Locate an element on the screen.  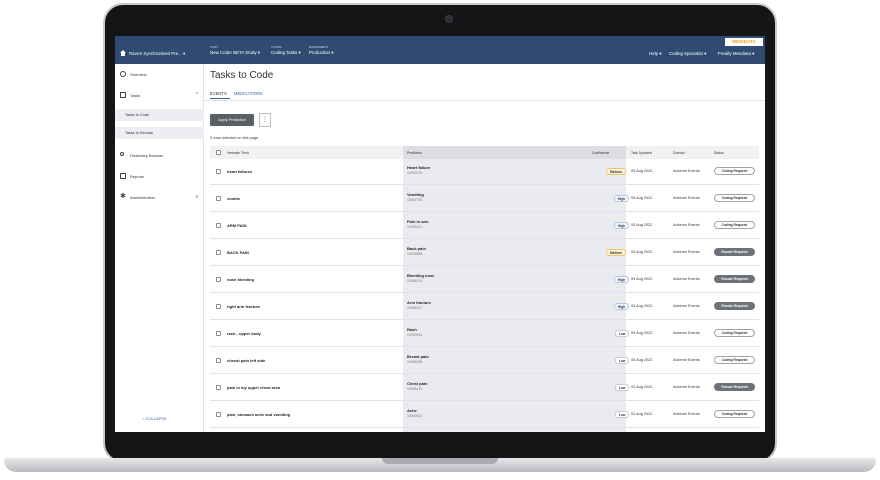
prediction-code: 10008479 is located at coordinates (415, 389).